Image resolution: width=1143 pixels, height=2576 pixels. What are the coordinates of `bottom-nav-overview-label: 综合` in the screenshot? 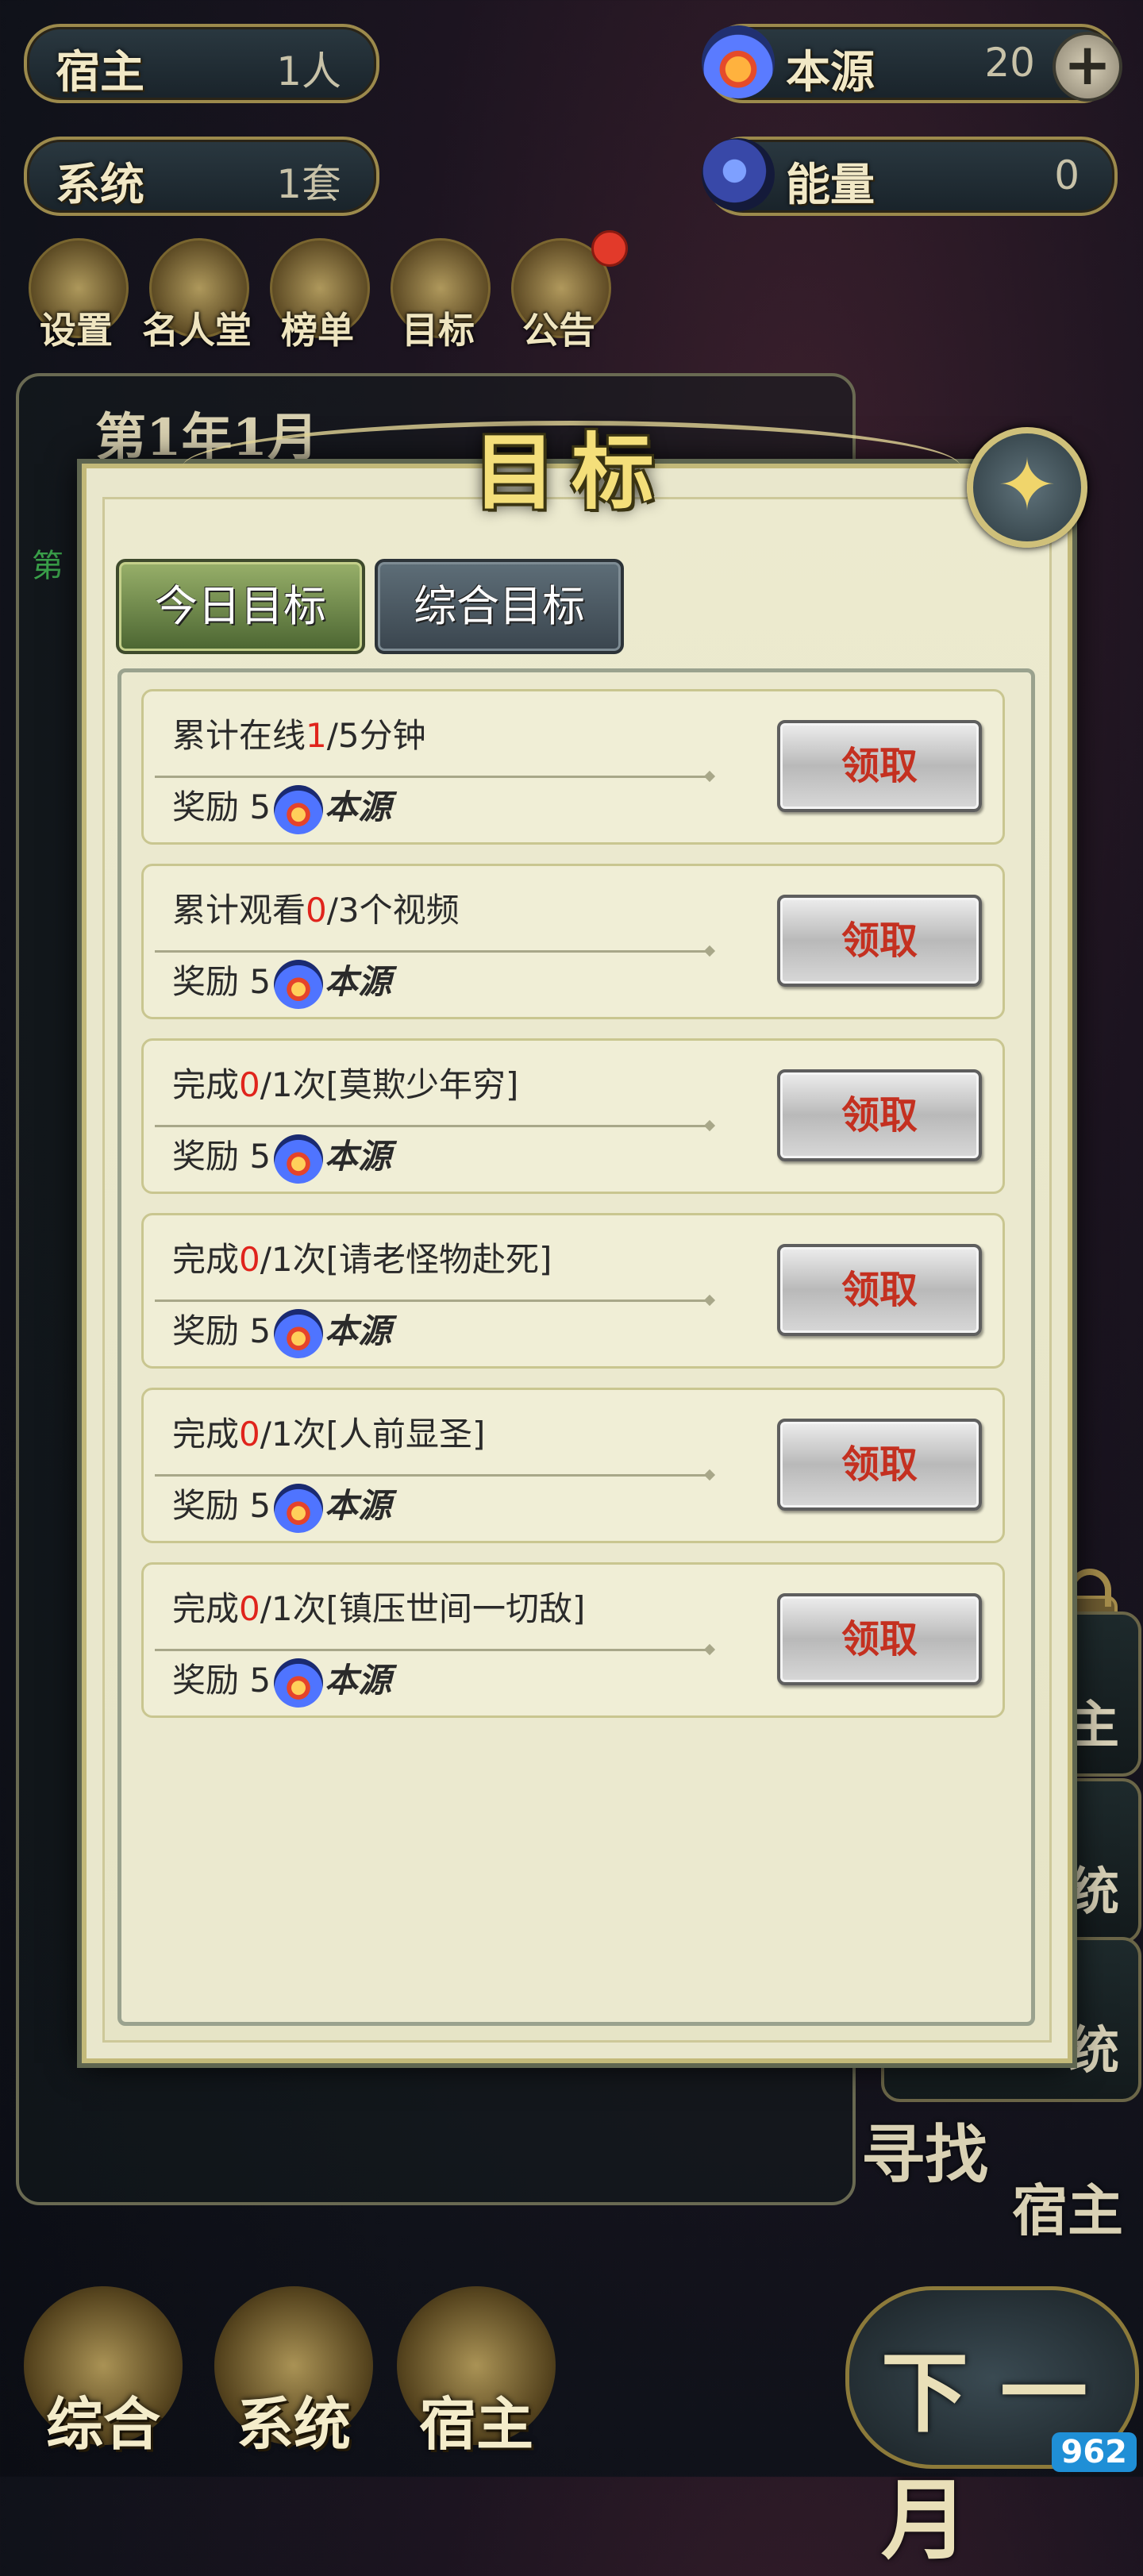 It's located at (102, 2424).